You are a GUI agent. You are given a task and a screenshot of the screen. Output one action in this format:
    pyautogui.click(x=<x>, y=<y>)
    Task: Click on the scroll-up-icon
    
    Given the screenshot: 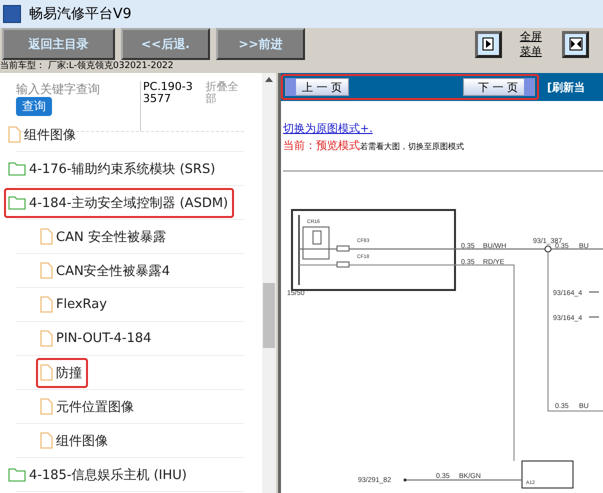 What is the action you would take?
    pyautogui.click(x=269, y=79)
    